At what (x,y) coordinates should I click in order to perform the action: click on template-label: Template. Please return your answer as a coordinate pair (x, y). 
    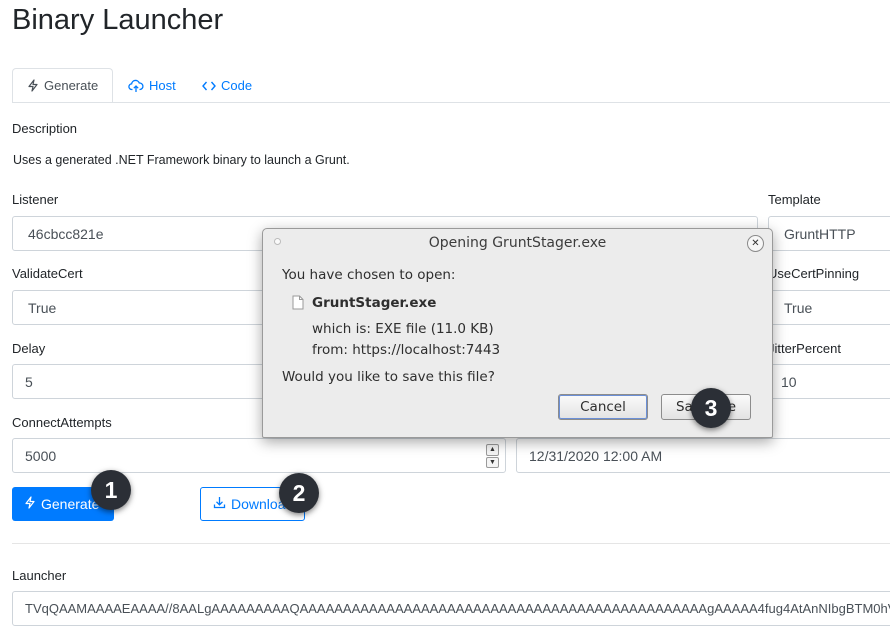
    Looking at the image, I should click on (794, 199).